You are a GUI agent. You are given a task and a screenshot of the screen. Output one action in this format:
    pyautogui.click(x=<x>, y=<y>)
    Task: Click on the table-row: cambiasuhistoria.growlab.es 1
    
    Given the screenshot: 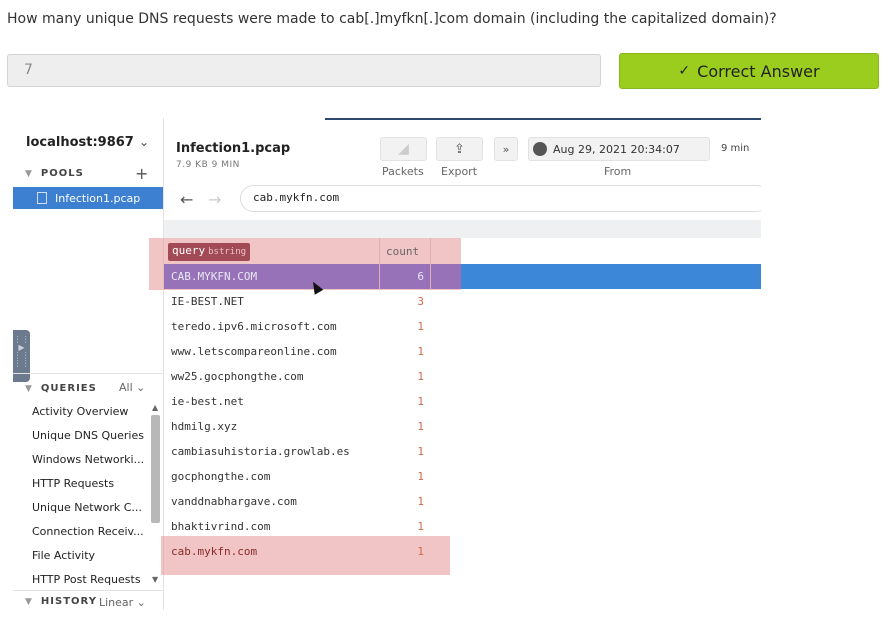 What is the action you would take?
    pyautogui.click(x=462, y=451)
    